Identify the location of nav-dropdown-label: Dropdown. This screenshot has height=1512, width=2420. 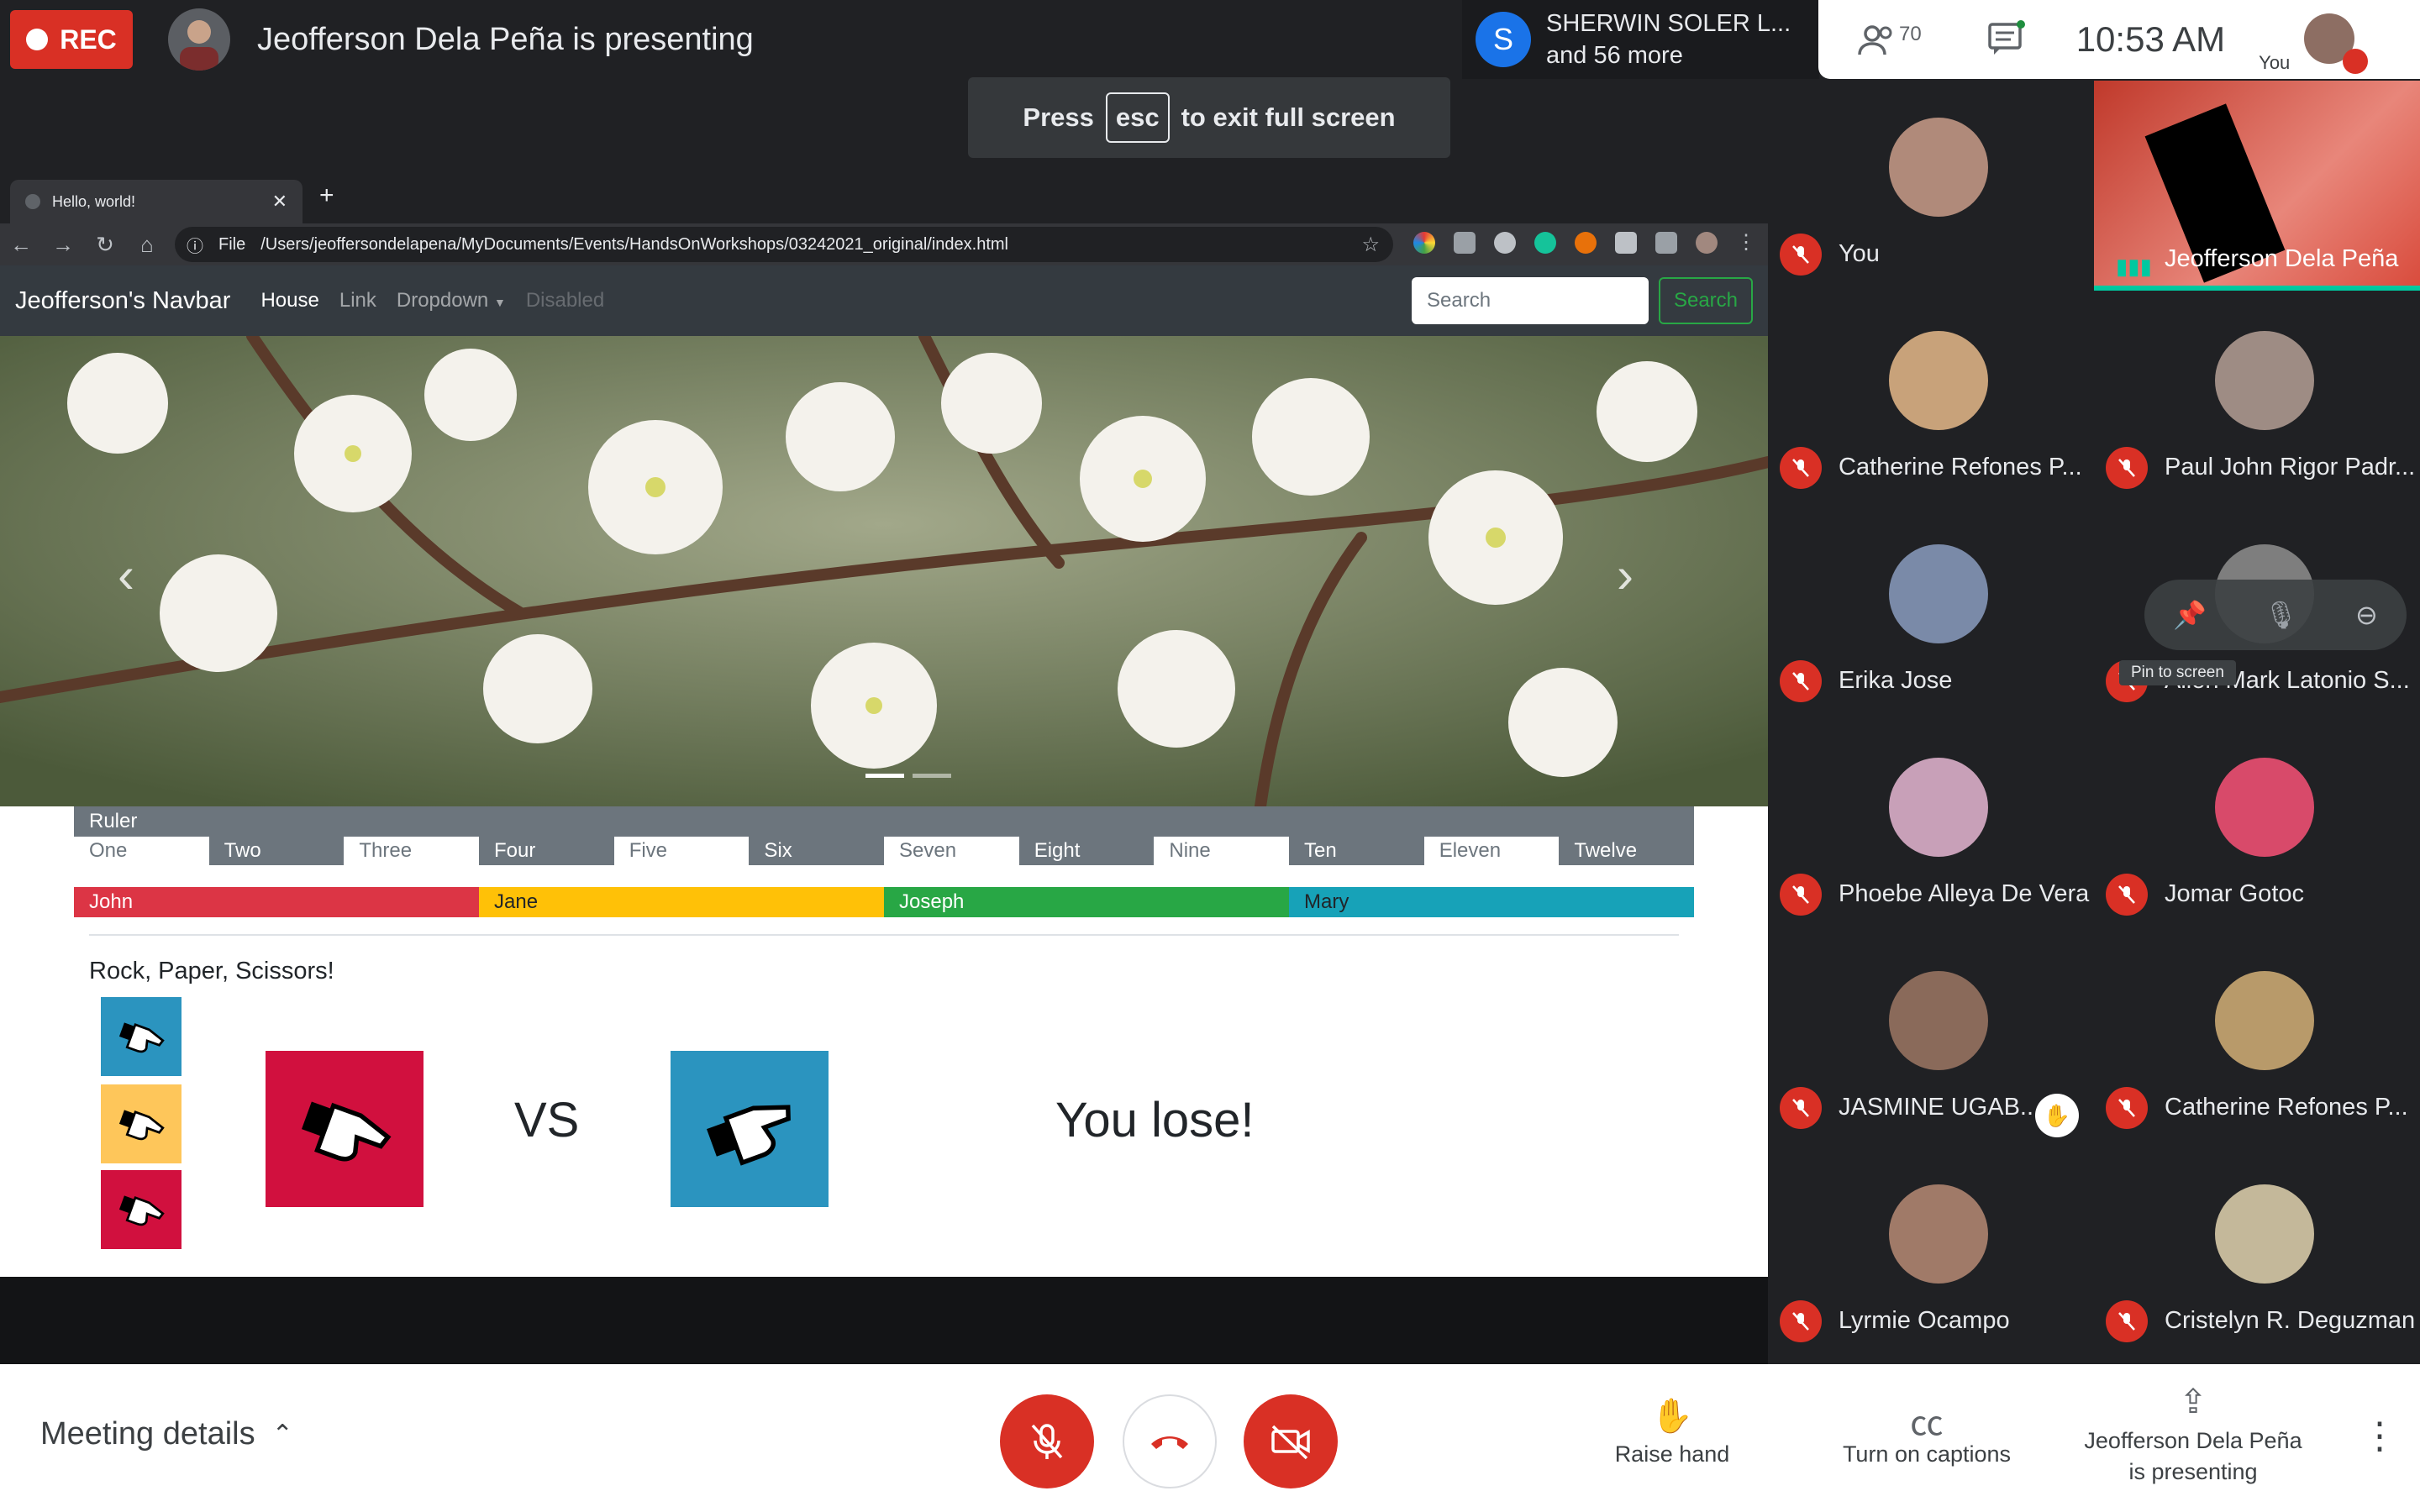
(442, 300).